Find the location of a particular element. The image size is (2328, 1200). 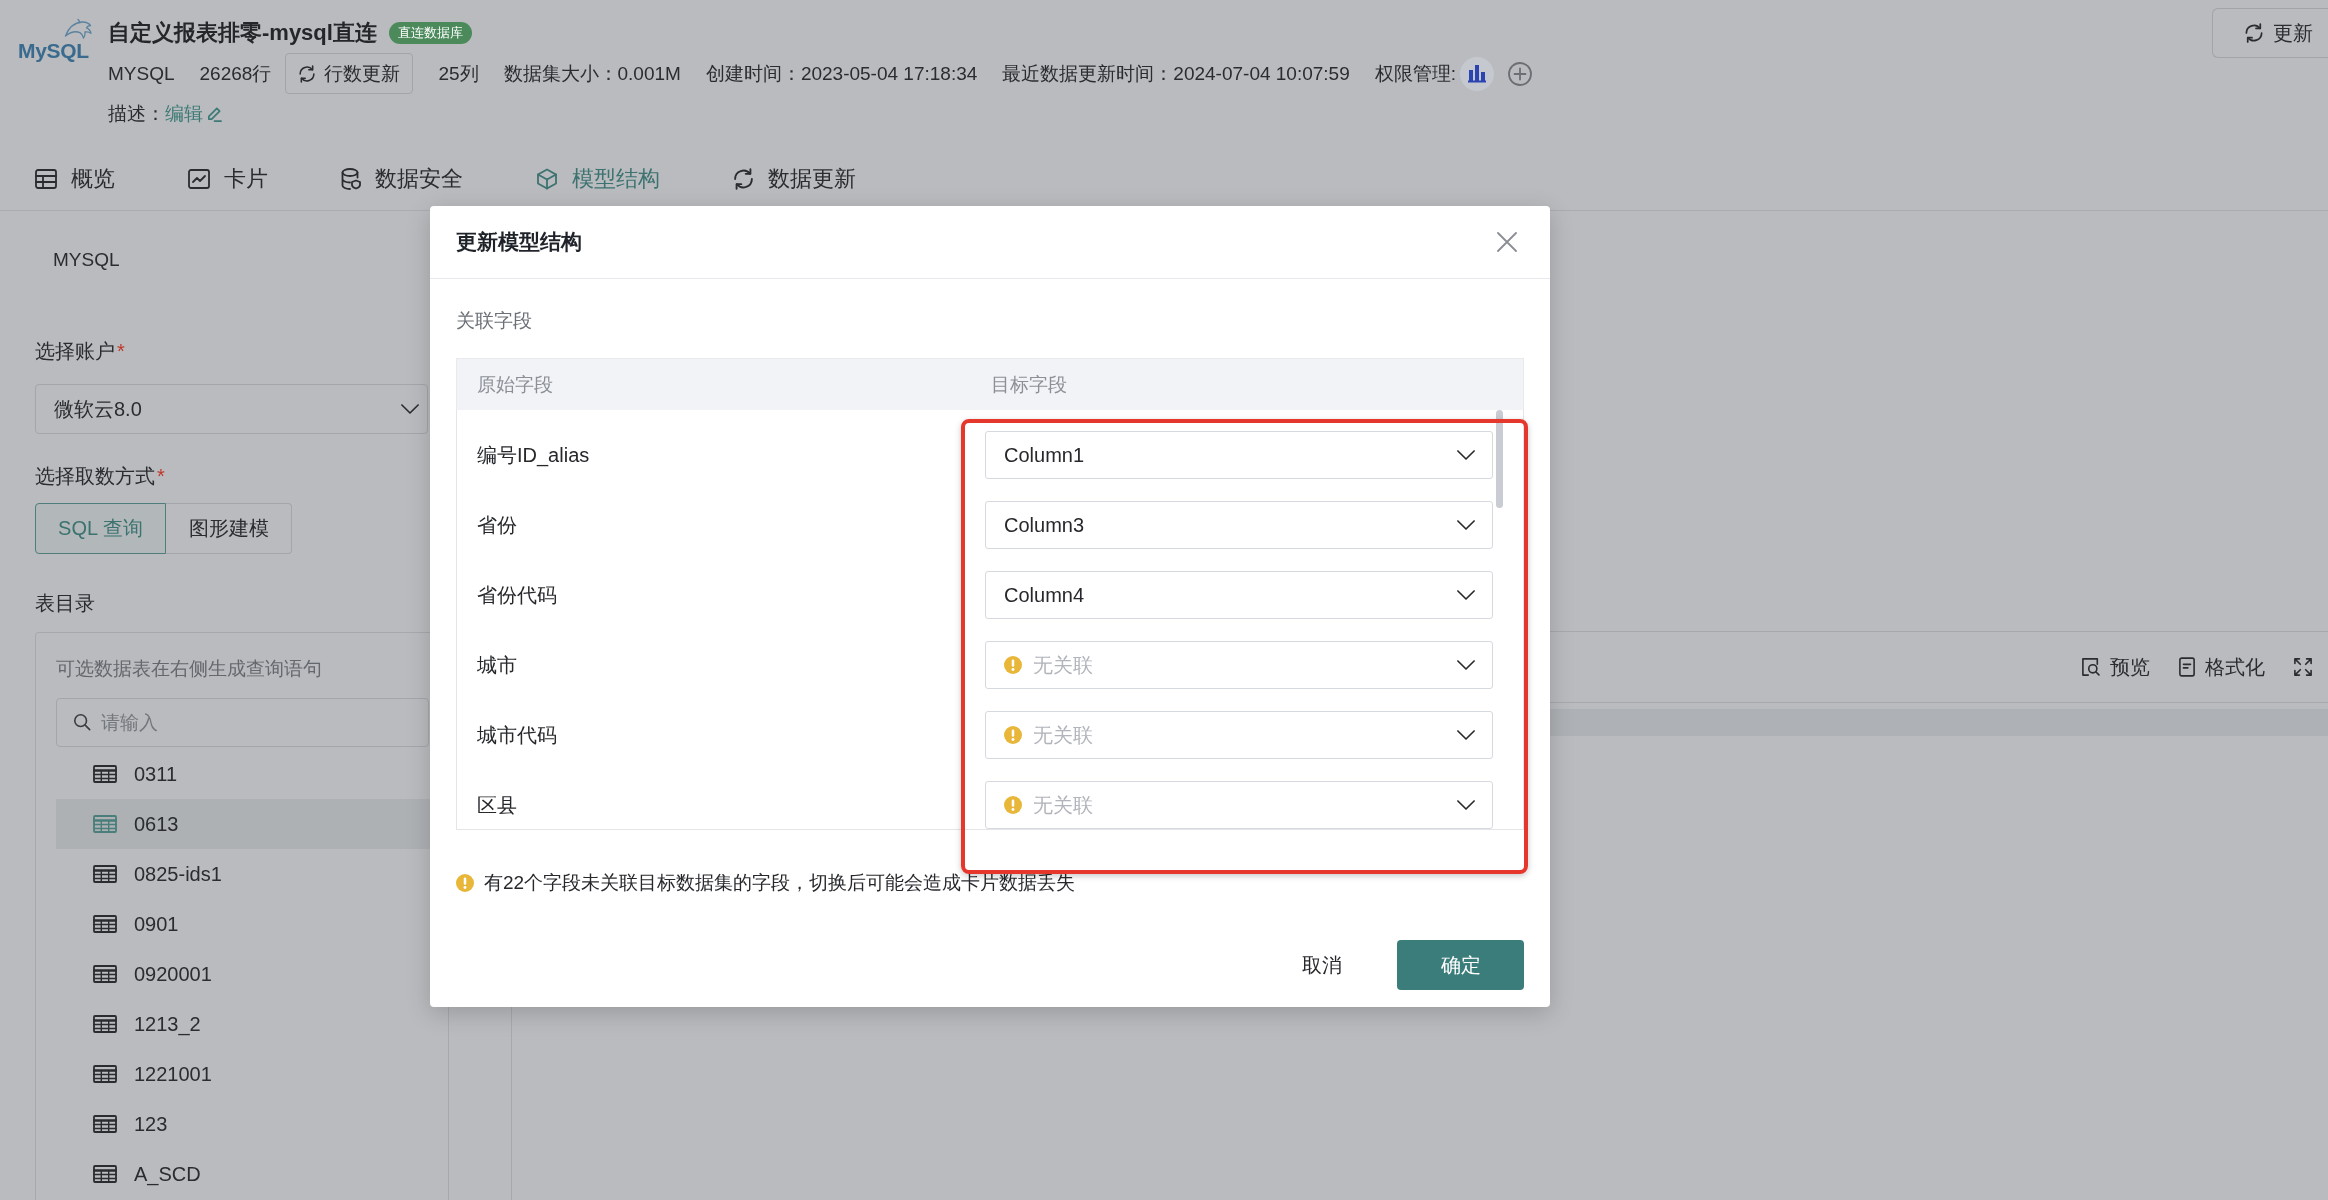

column-header: 原始字段 is located at coordinates (515, 384).